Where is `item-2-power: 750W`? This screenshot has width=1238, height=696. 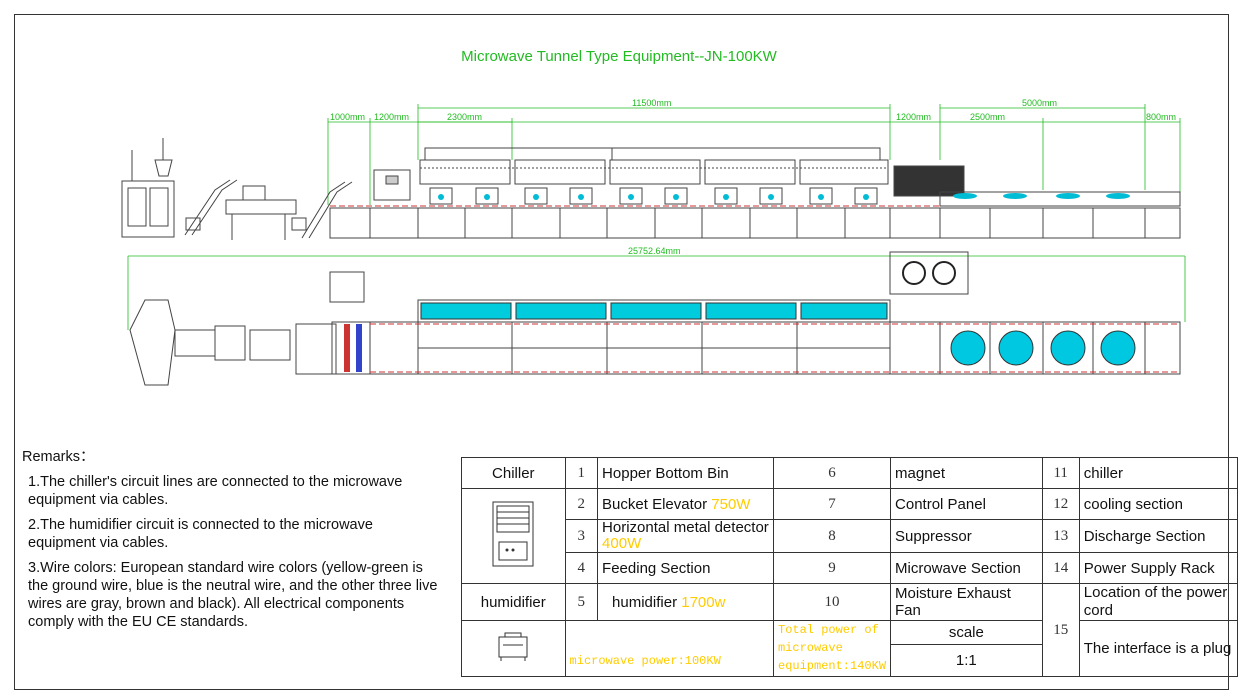
item-2-power: 750W is located at coordinates (731, 504).